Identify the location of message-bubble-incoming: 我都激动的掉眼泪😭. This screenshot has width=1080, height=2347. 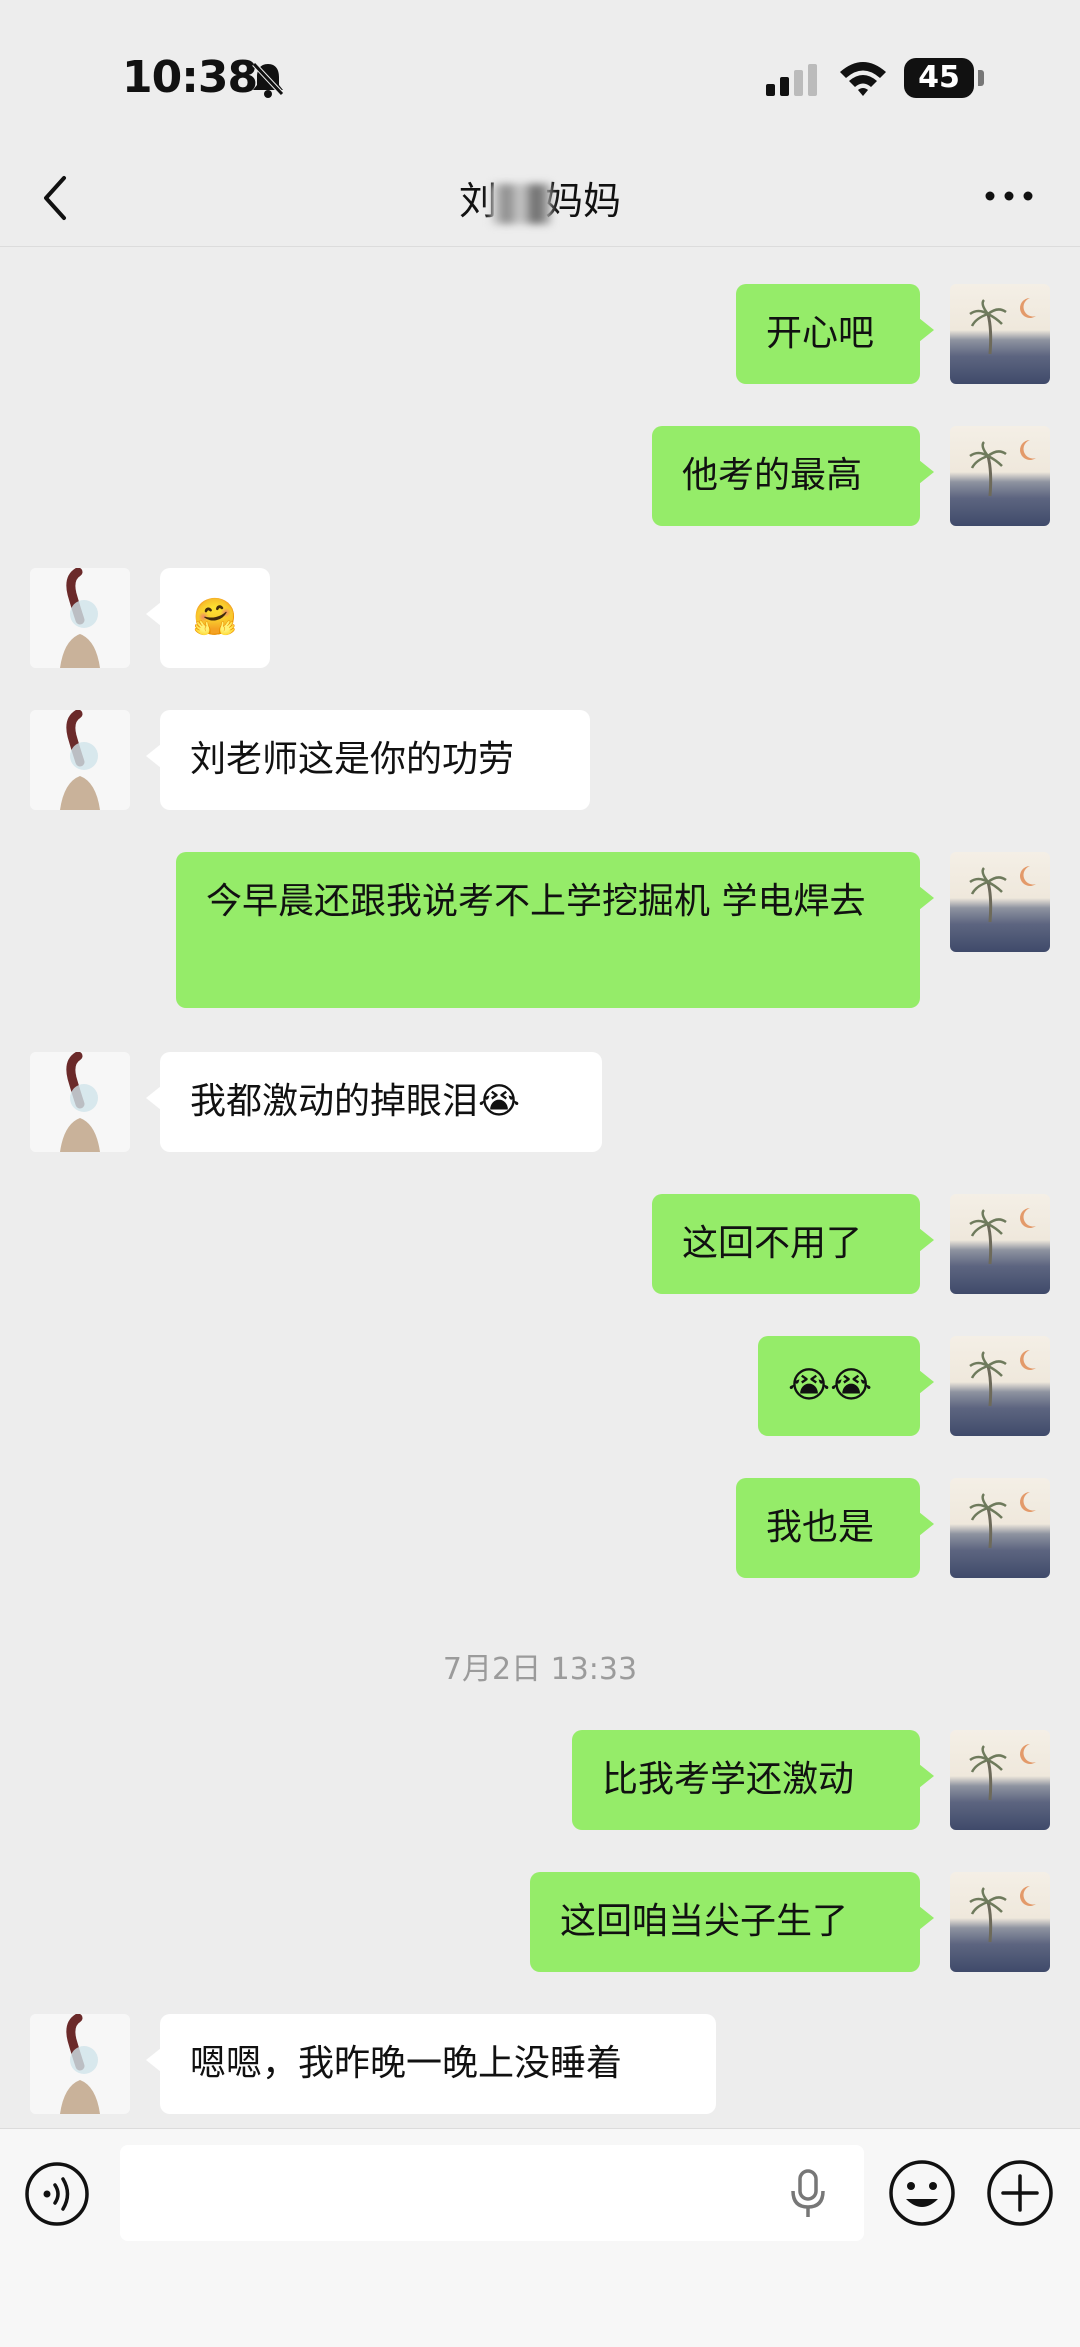
(374, 1102).